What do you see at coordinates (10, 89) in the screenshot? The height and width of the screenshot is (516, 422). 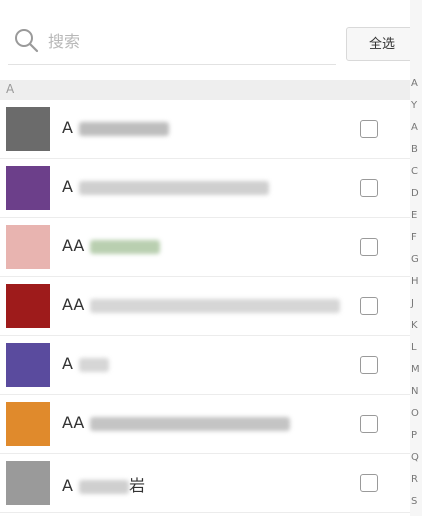 I see `section-letter: A` at bounding box center [10, 89].